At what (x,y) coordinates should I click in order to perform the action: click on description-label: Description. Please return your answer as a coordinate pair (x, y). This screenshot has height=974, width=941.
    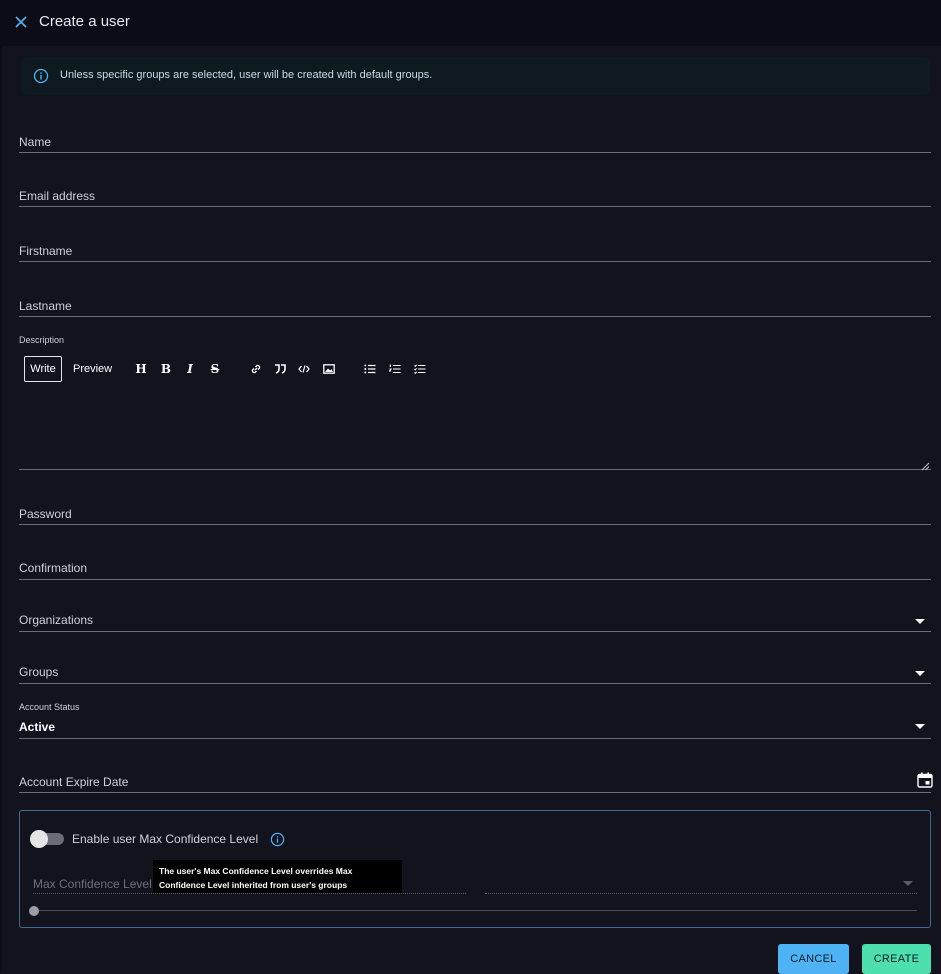
    Looking at the image, I should click on (42, 340).